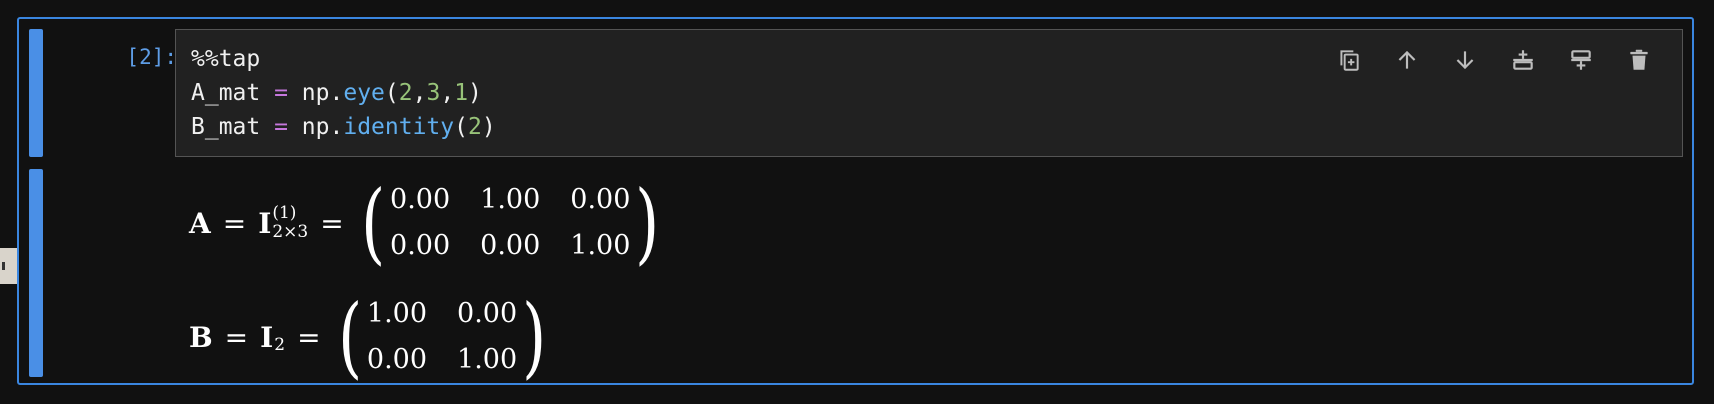 Image resolution: width=1714 pixels, height=404 pixels. Describe the element at coordinates (399, 127) in the screenshot. I see `code-token: identity` at that location.